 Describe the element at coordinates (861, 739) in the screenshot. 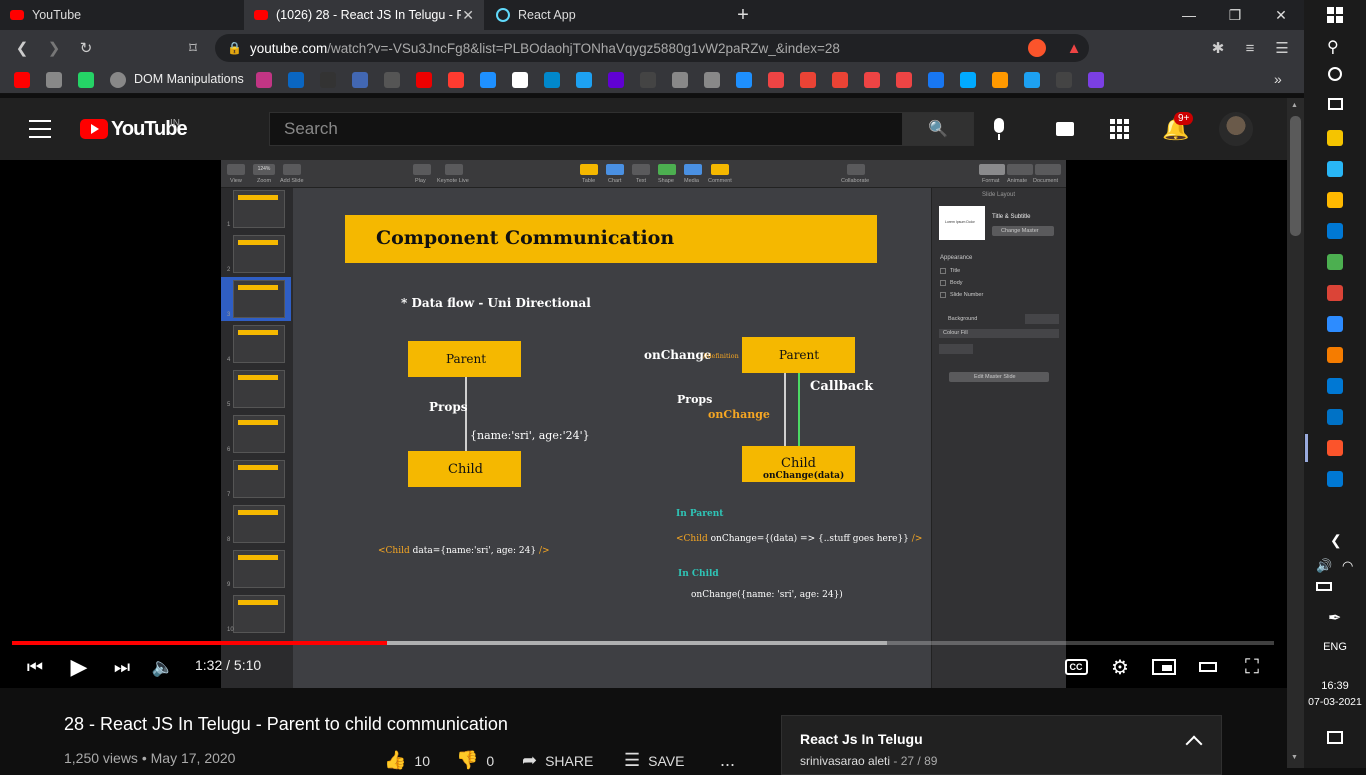

I see `playlist-title: React Js In Telugu` at that location.